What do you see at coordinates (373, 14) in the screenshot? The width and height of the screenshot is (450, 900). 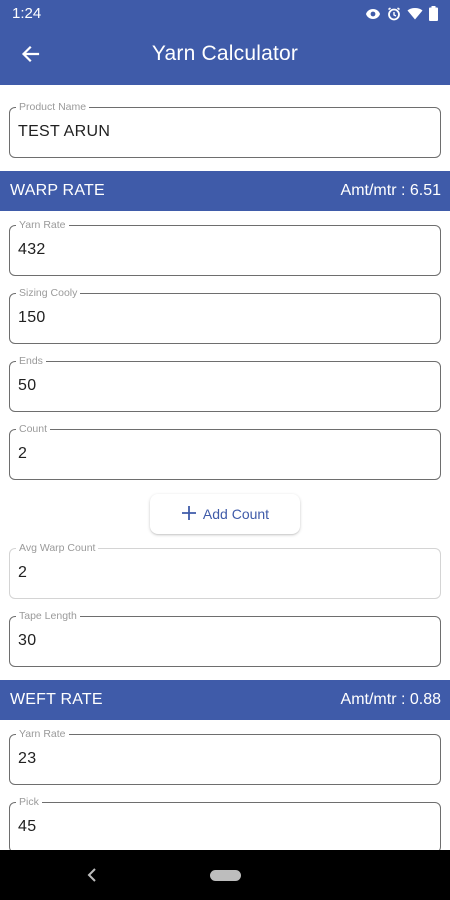 I see `eye-icon` at bounding box center [373, 14].